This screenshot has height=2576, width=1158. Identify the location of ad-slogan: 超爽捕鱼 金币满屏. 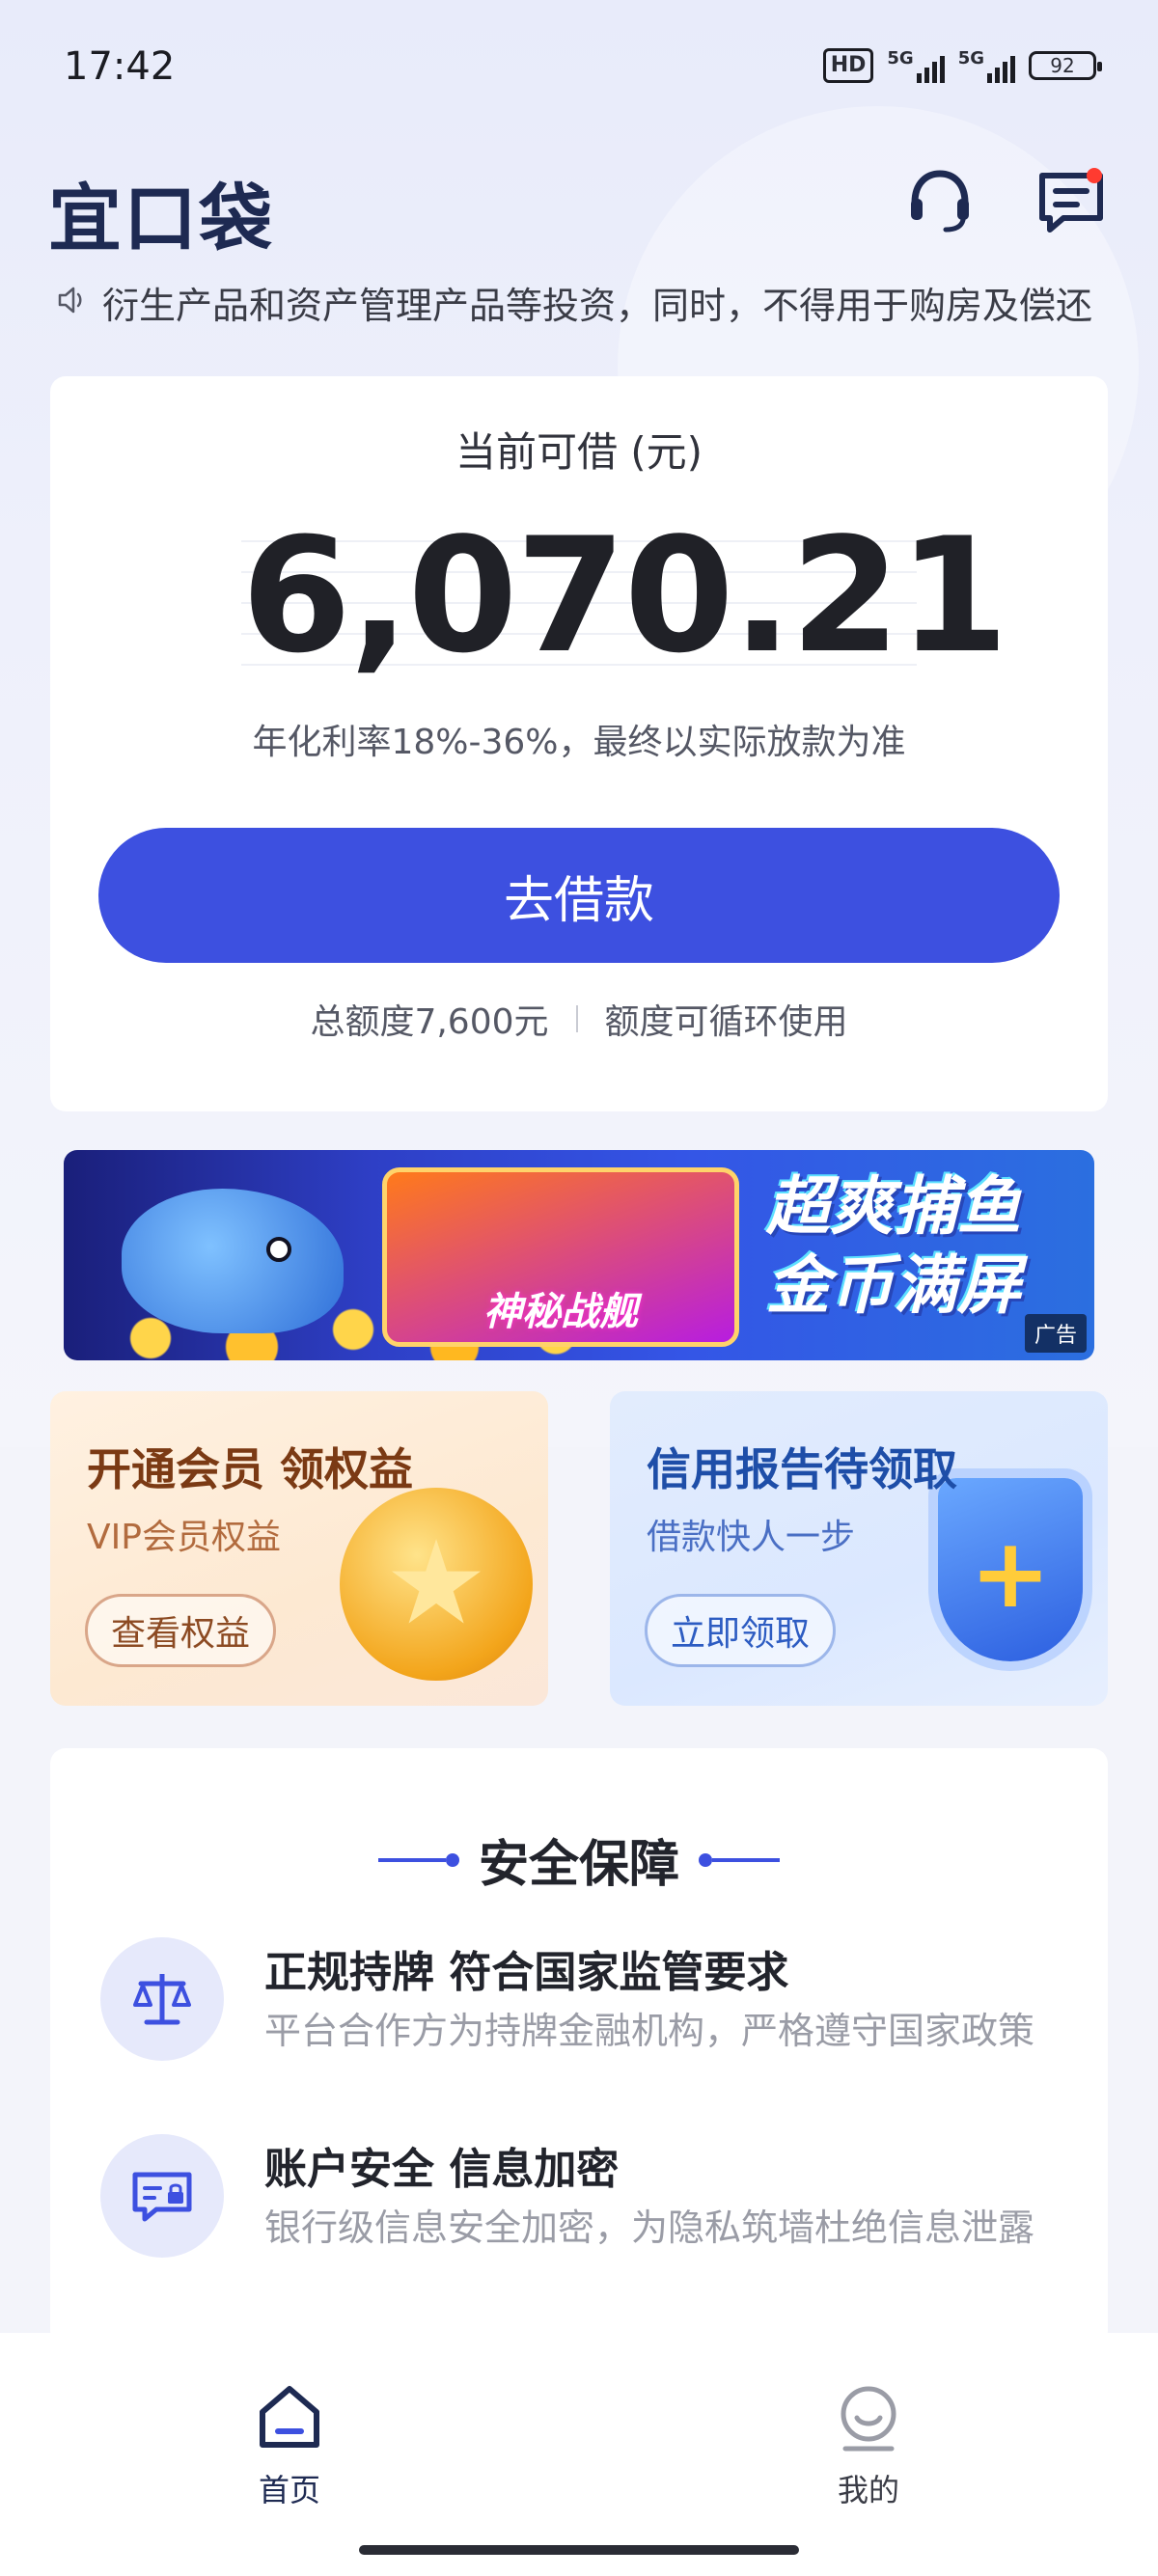
(894, 1246).